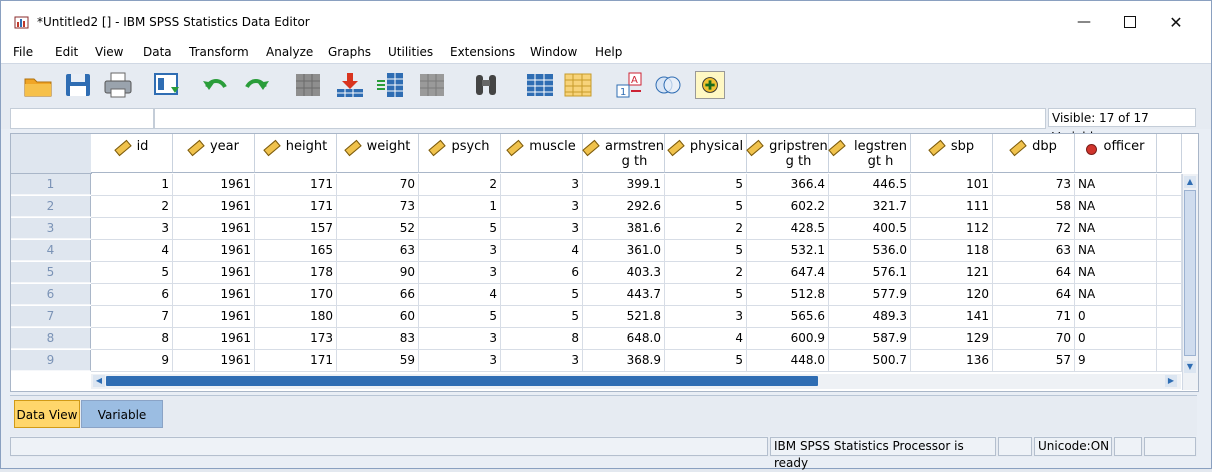 This screenshot has width=1212, height=472. What do you see at coordinates (216, 85) in the screenshot?
I see `undo-icon` at bounding box center [216, 85].